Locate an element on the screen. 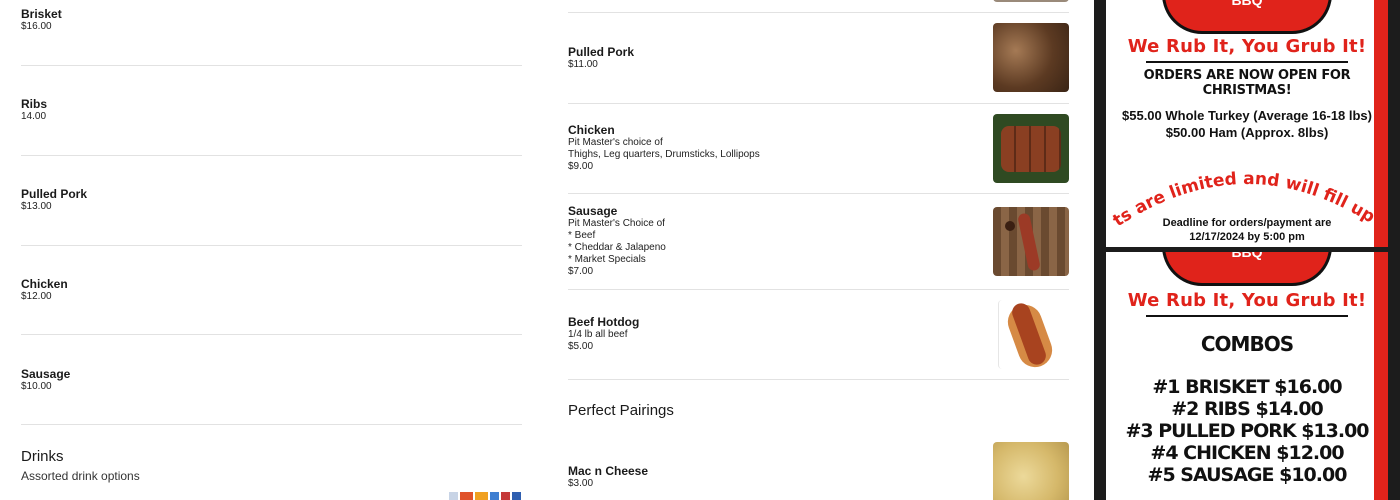 The width and height of the screenshot is (1400, 500). combo-line: #3 PULLED PORK $13.00 is located at coordinates (1247, 431).